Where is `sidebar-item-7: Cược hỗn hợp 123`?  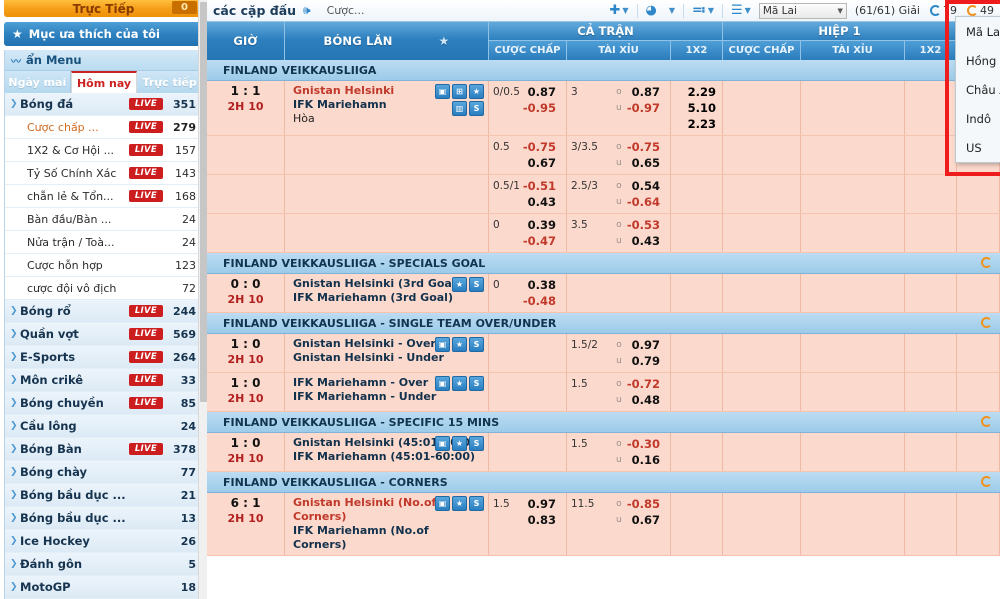 sidebar-item-7: Cược hỗn hợp 123 is located at coordinates (103, 265).